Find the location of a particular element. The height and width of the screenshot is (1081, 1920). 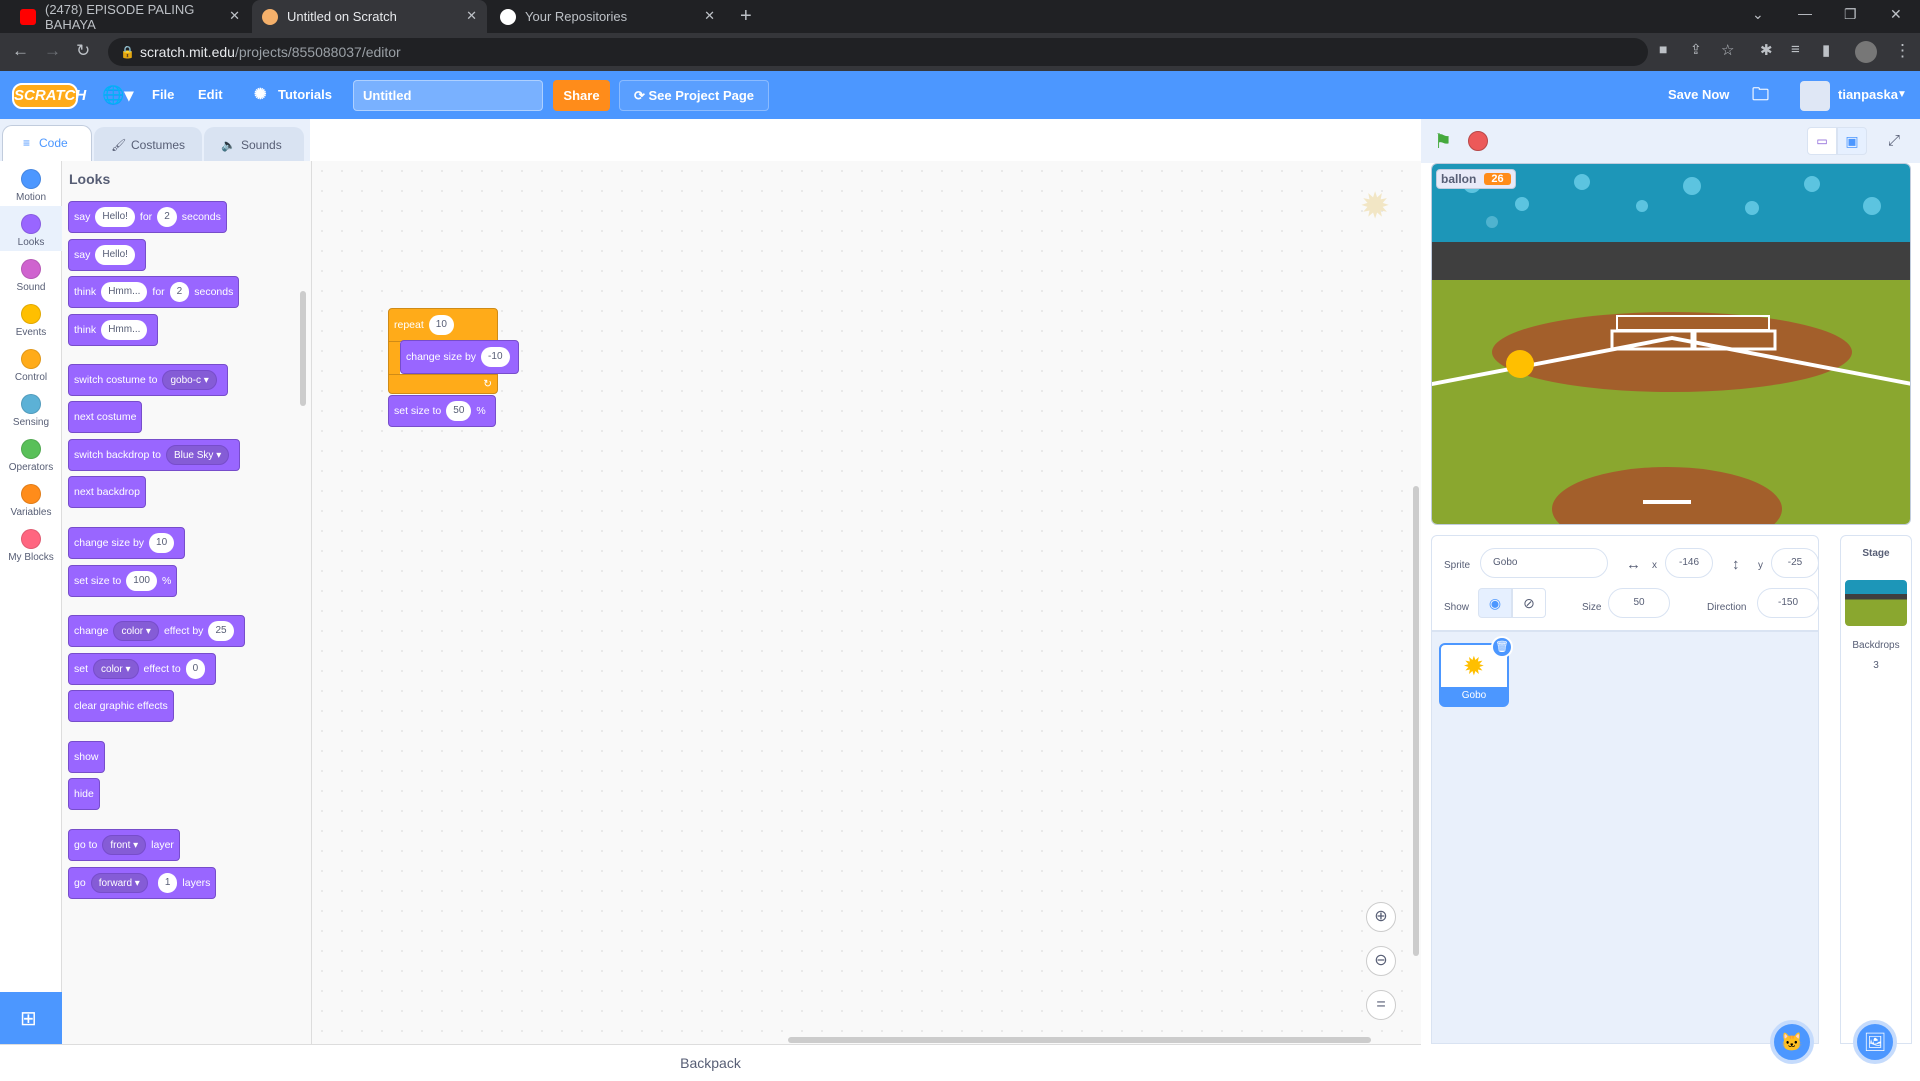

palette-block: set color ▾ effect to 0 is located at coordinates (142, 669).